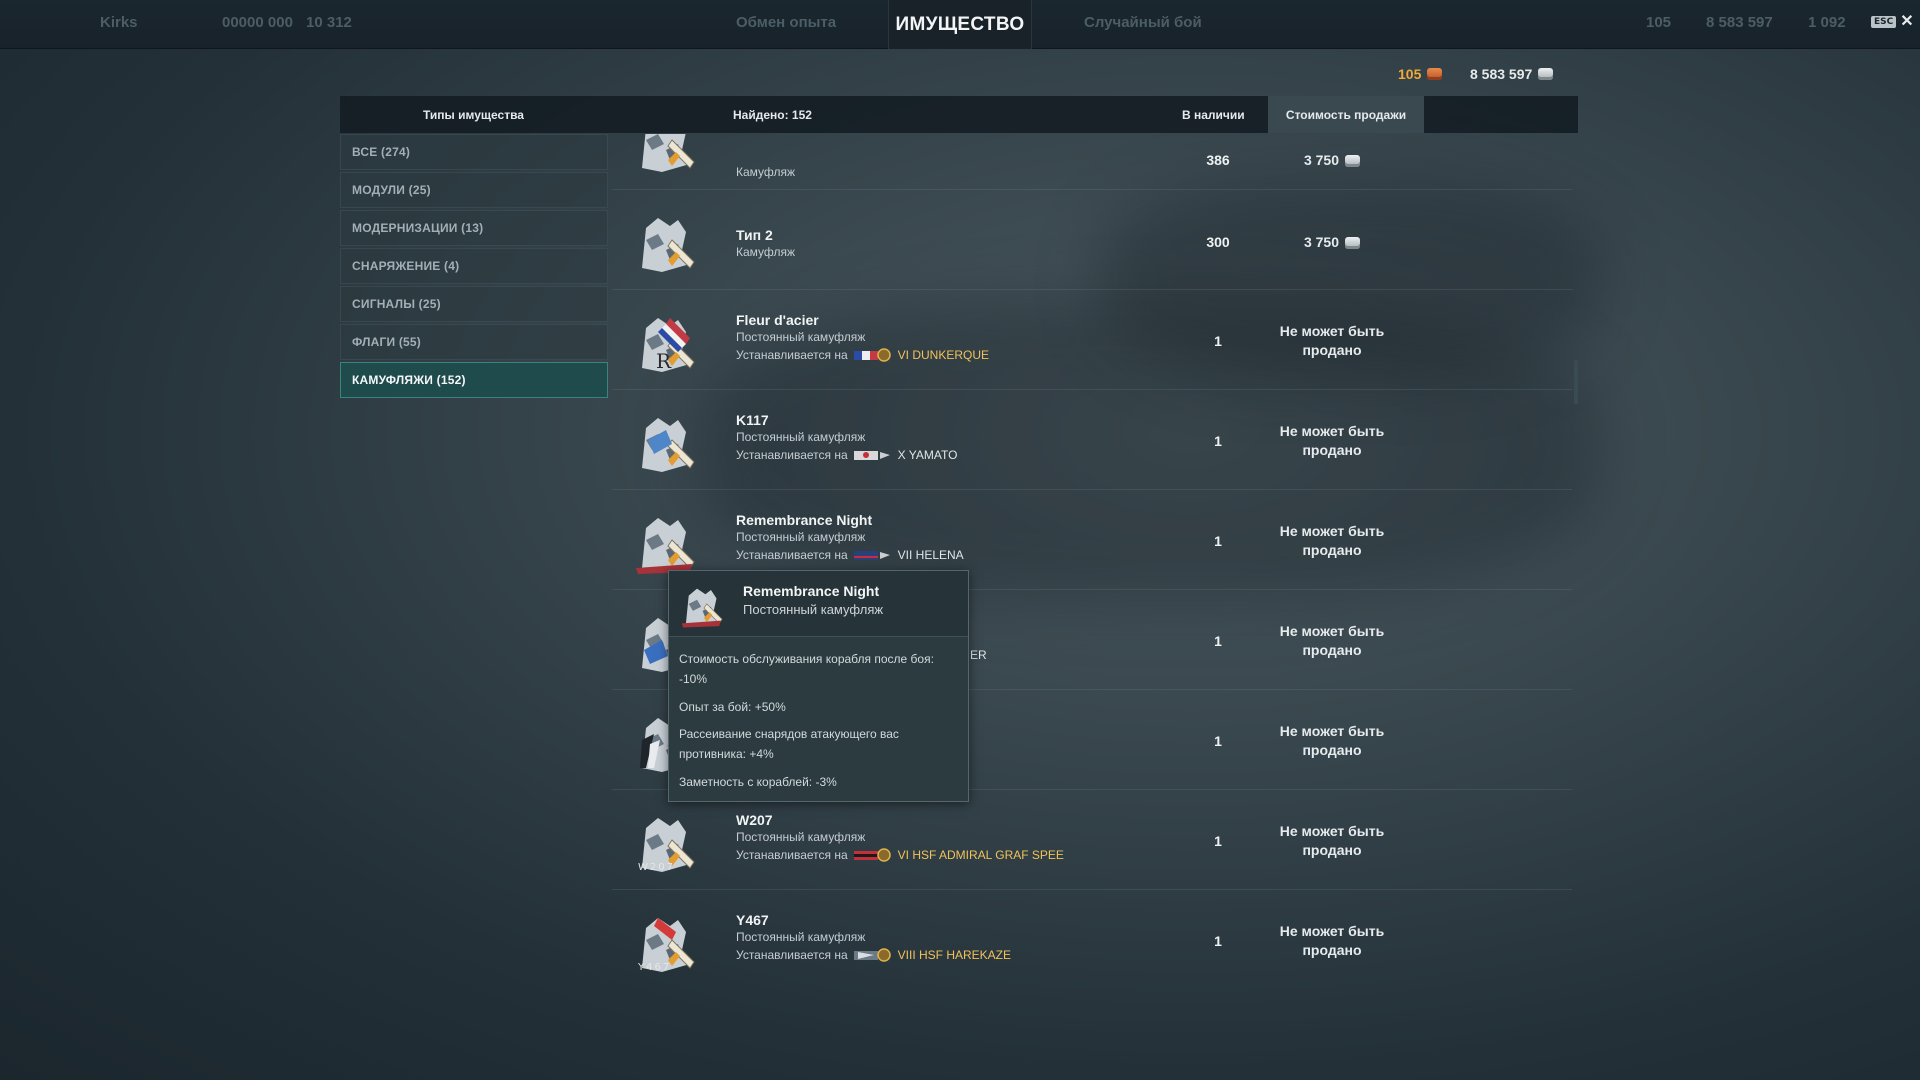  I want to click on ship-name: X YAMATO, so click(927, 455).